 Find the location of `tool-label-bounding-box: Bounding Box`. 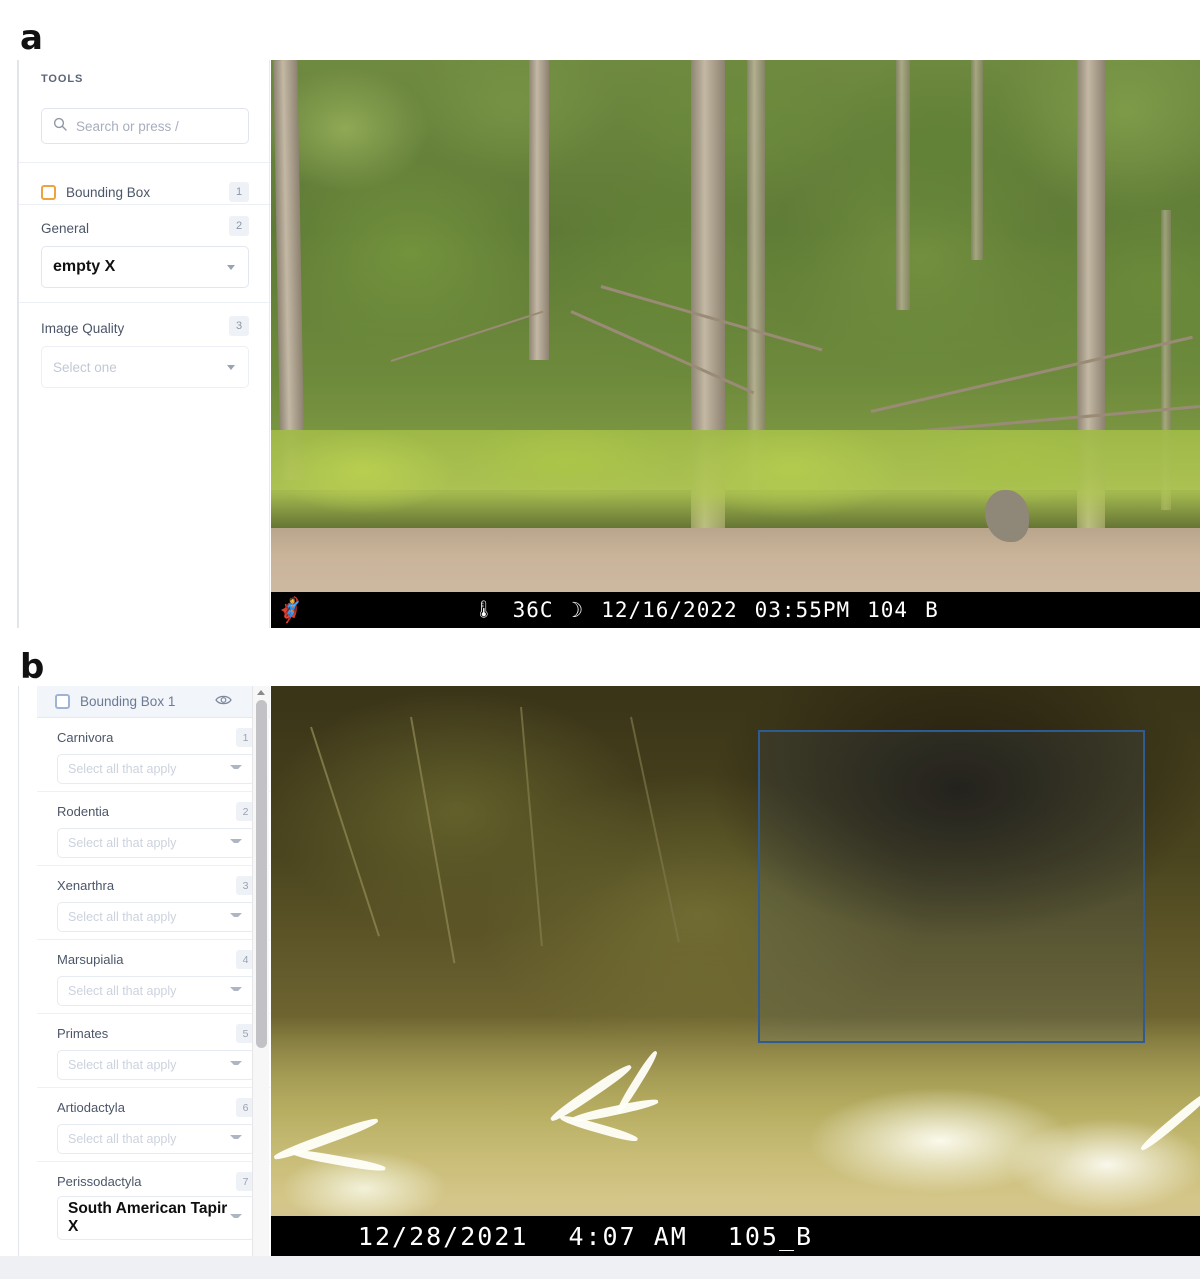

tool-label-bounding-box: Bounding Box is located at coordinates (108, 192).